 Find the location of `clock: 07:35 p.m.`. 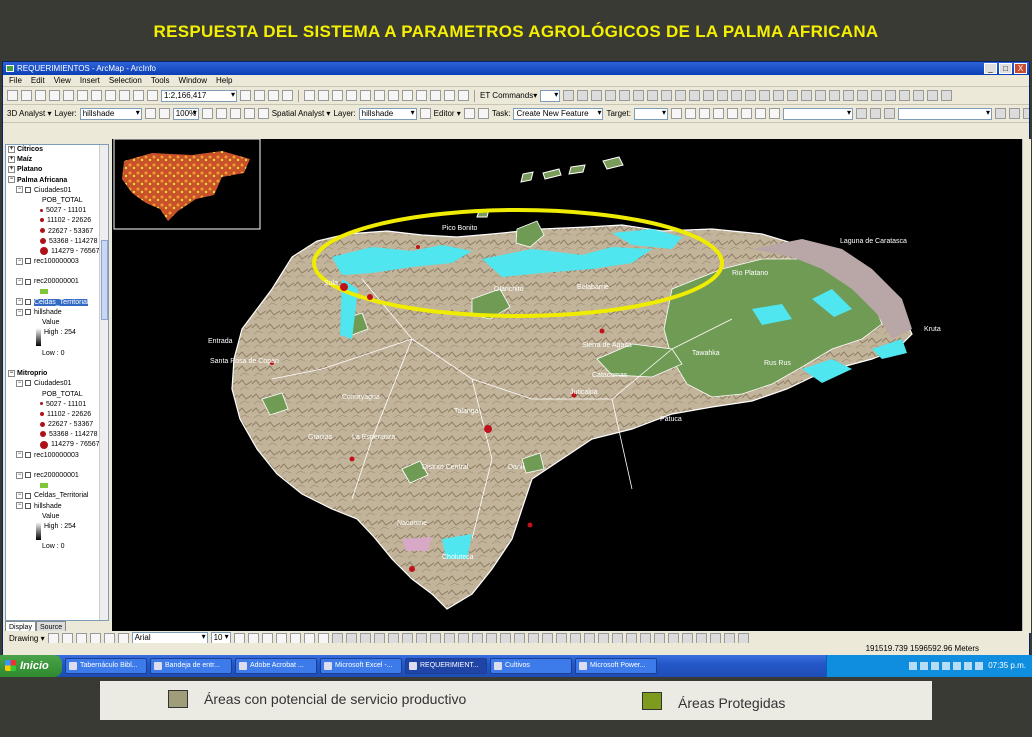

clock: 07:35 p.m. is located at coordinates (1007, 665).